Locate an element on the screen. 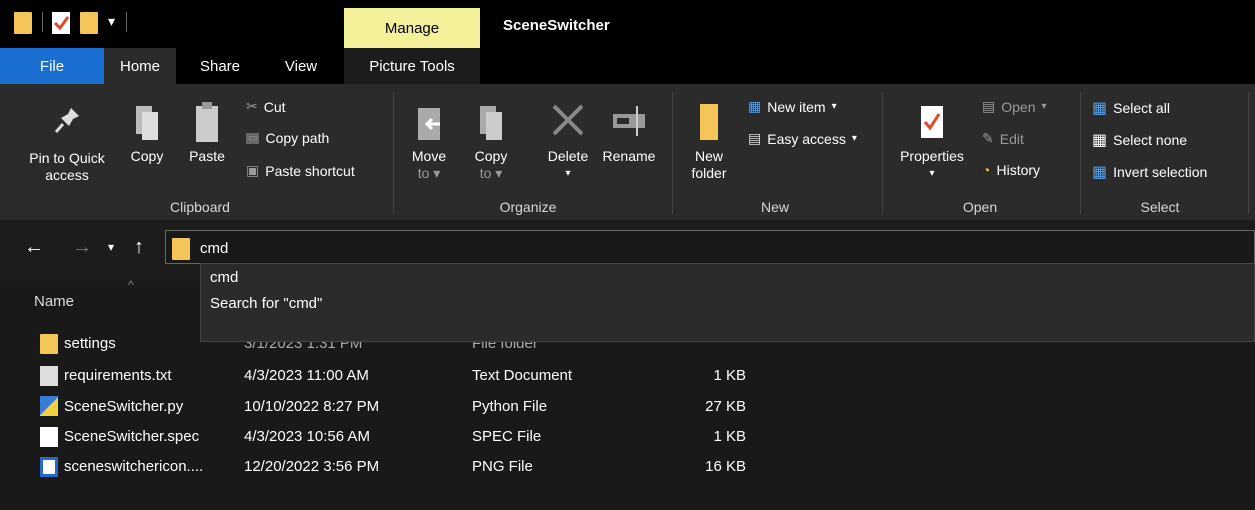 The width and height of the screenshot is (1255, 510). file-name: SceneSwitcher.py is located at coordinates (124, 406).